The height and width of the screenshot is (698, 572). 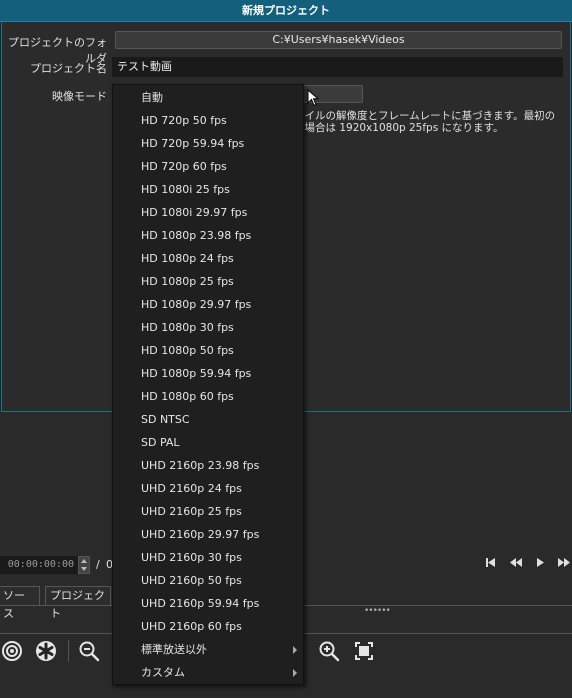 What do you see at coordinates (208, 488) in the screenshot?
I see `menu-item: UHD 2160p 24 fps` at bounding box center [208, 488].